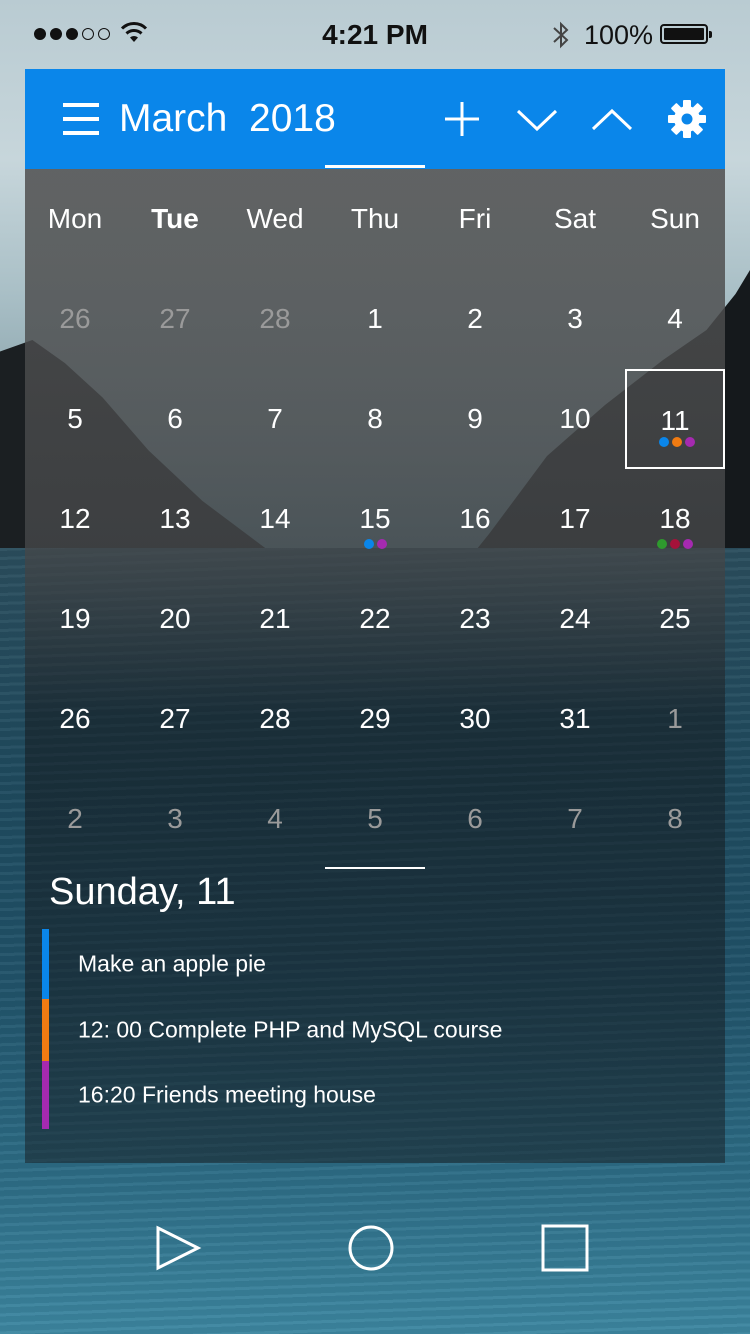 The height and width of the screenshot is (1334, 750). What do you see at coordinates (475, 419) in the screenshot?
I see `calendar-day: 9` at bounding box center [475, 419].